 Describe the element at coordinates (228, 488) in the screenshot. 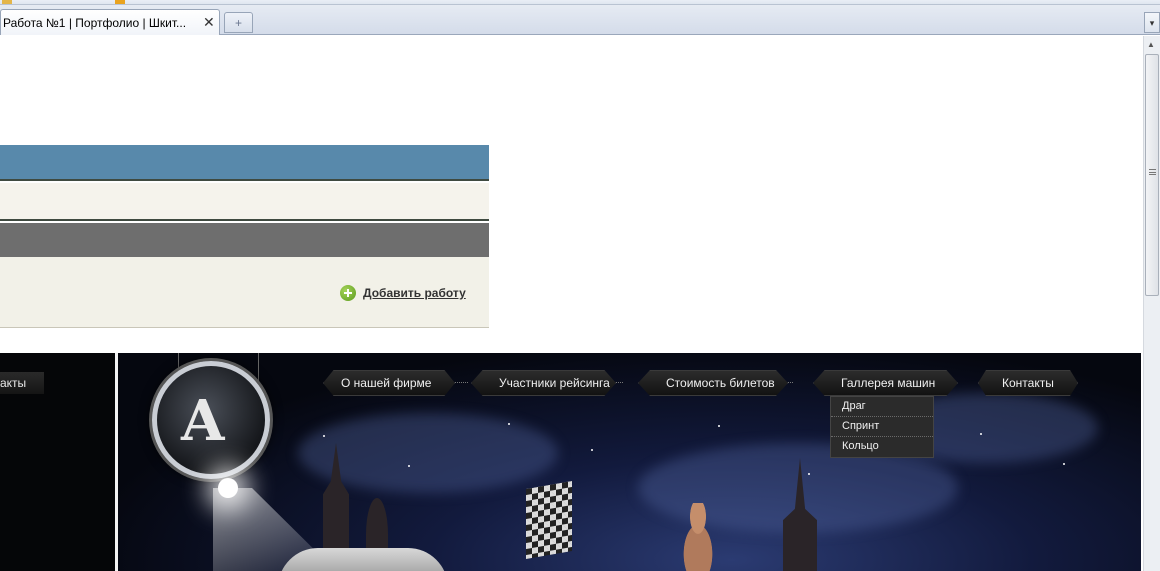

I see `spotlight-icon` at that location.